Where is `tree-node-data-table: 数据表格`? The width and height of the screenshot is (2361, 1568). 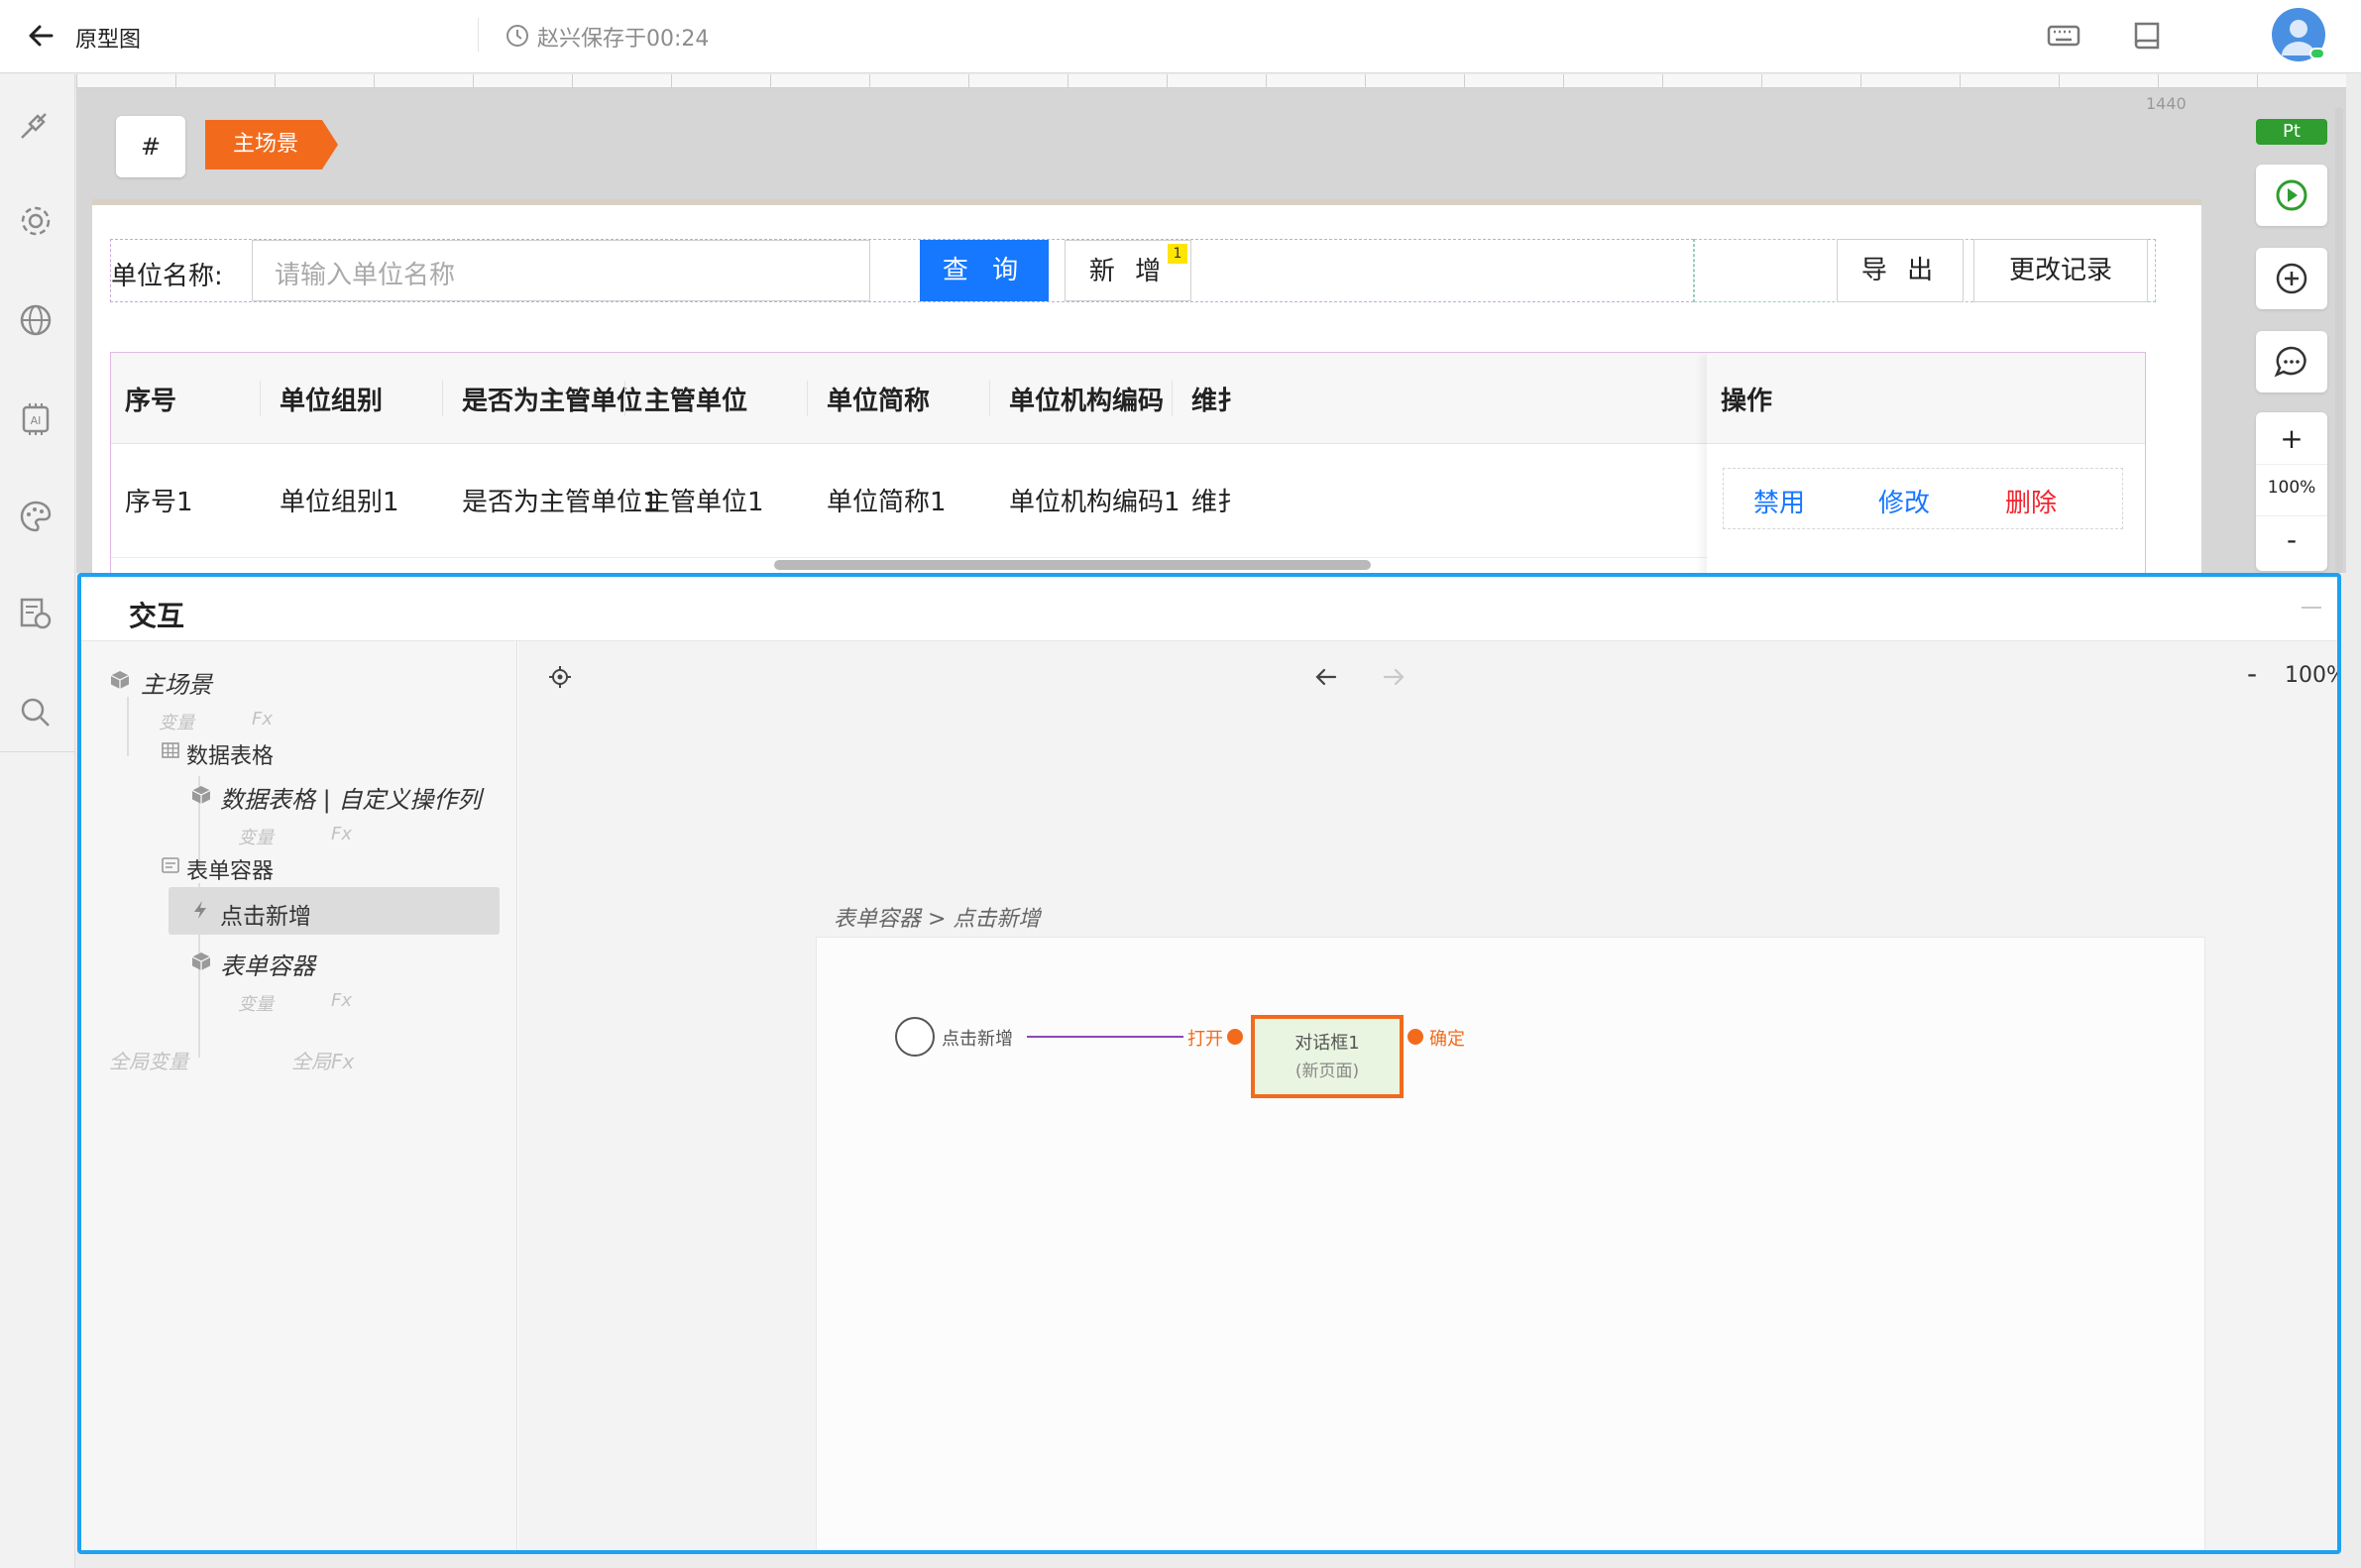
tree-node-data-table: 数据表格 is located at coordinates (230, 754).